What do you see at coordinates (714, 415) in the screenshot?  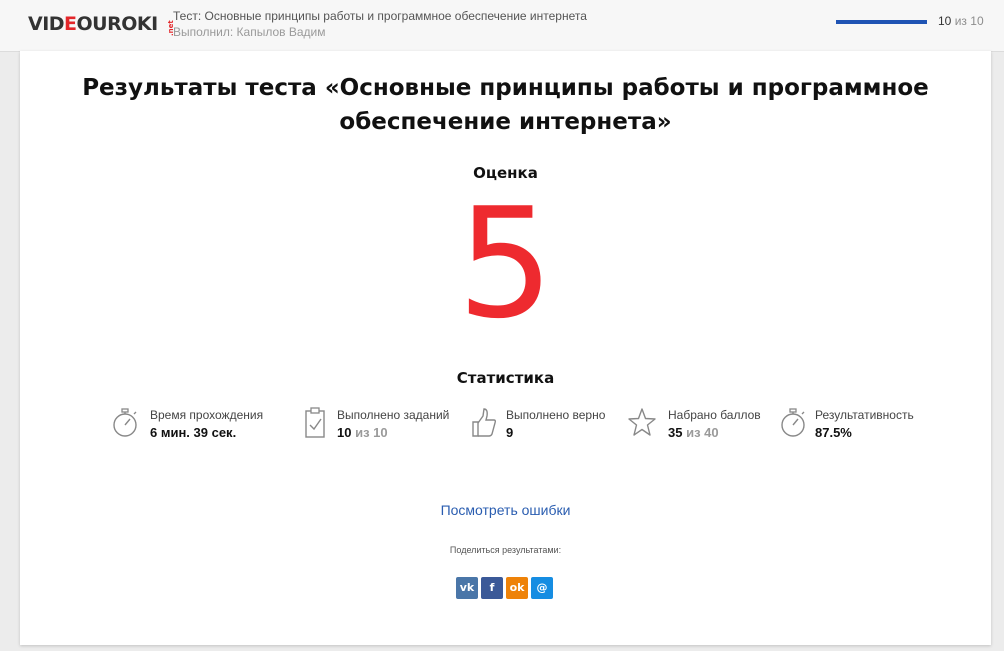 I see `stat-points-label: Набрано баллов` at bounding box center [714, 415].